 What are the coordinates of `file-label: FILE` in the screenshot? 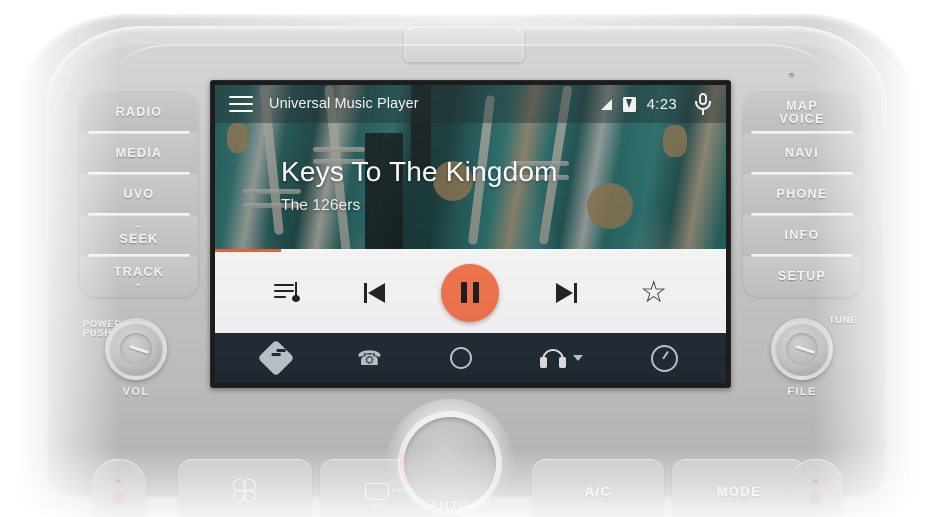 It's located at (802, 392).